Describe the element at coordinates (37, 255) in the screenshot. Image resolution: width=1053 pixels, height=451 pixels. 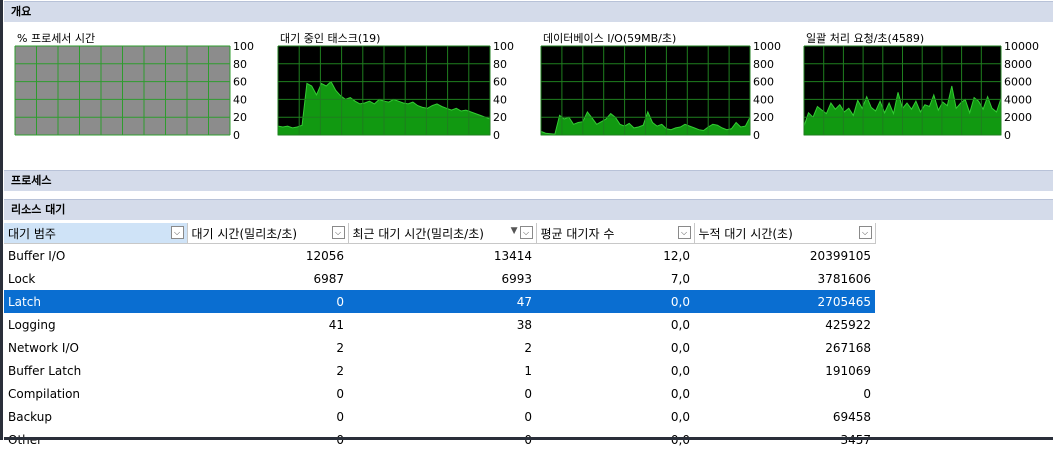
I see `wait-category-cell: Buffer I/O` at that location.